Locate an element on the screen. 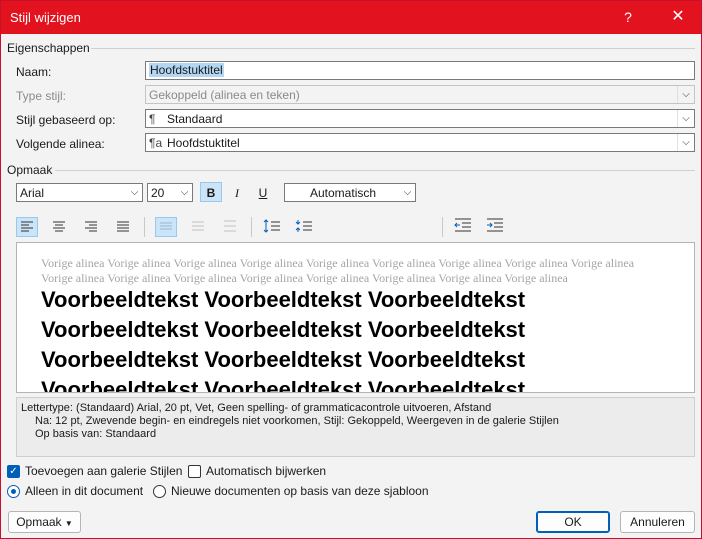 Image resolution: width=702 pixels, height=539 pixels. based-on-select: ¶ Standaard ⌵ is located at coordinates (420, 118).